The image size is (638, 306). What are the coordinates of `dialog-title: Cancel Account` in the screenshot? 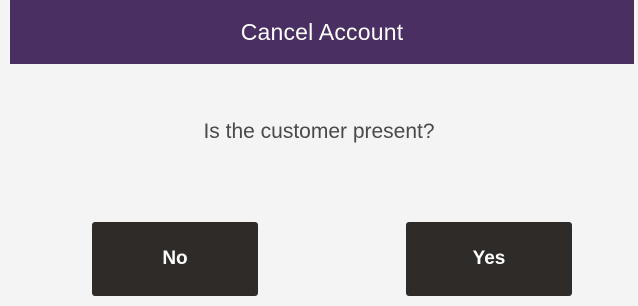 It's located at (322, 31).